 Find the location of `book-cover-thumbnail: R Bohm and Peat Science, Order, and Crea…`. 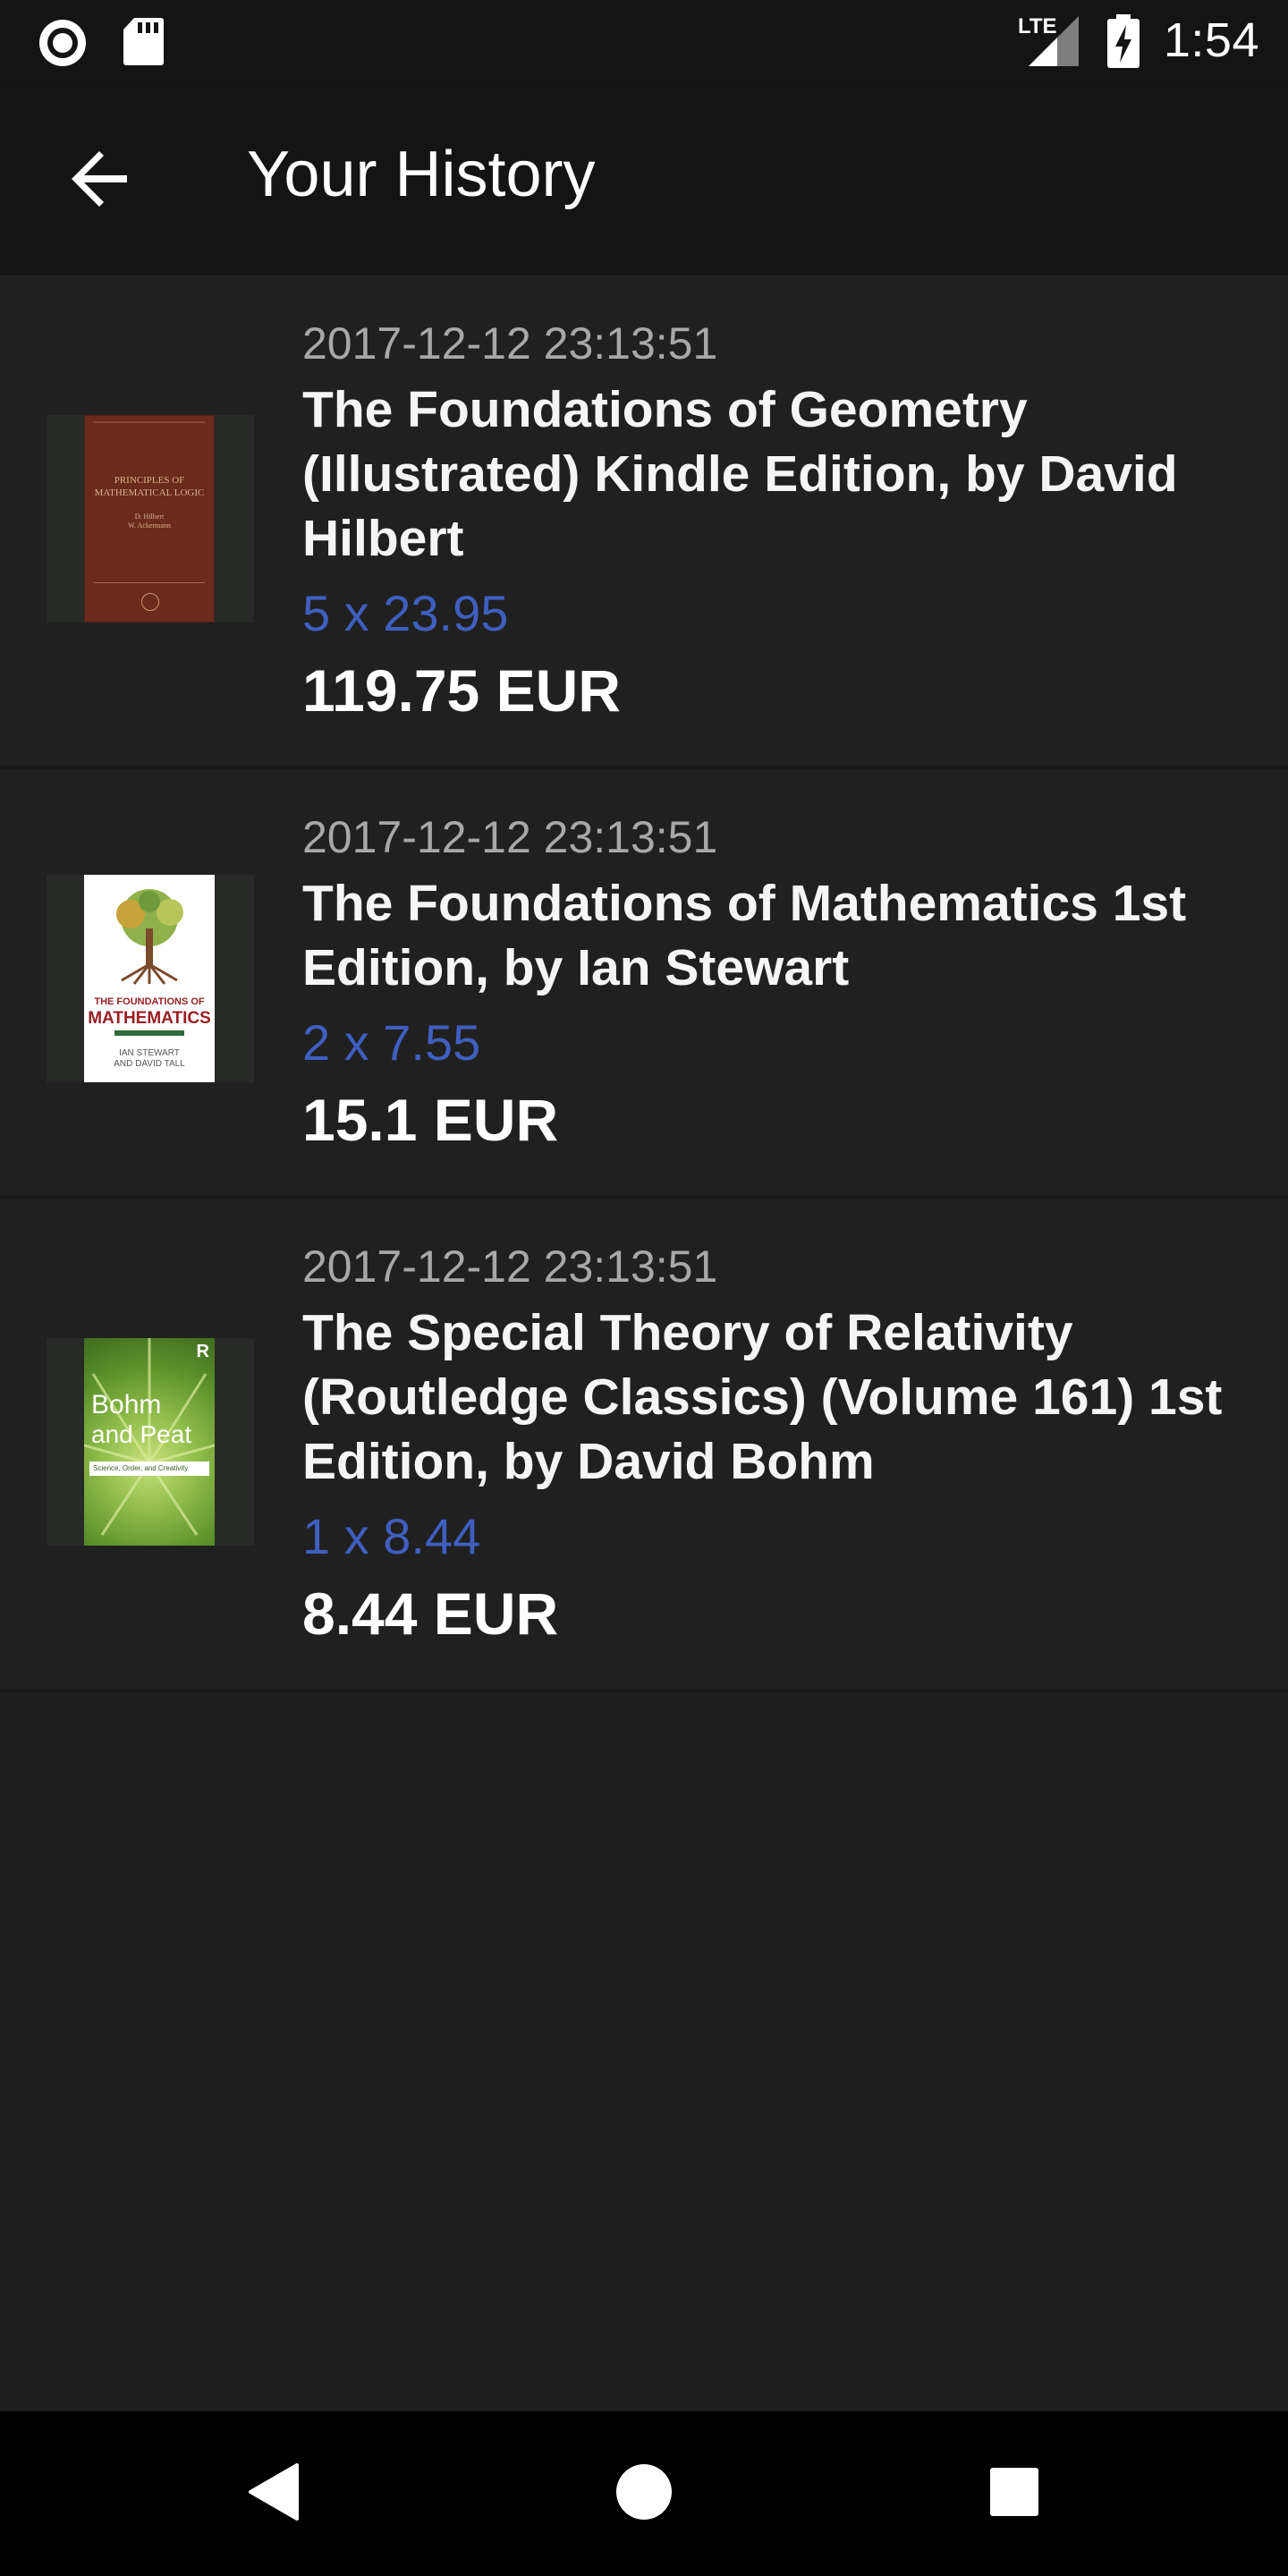

book-cover-thumbnail: R Bohm and Peat Science, Order, and Crea… is located at coordinates (150, 1442).